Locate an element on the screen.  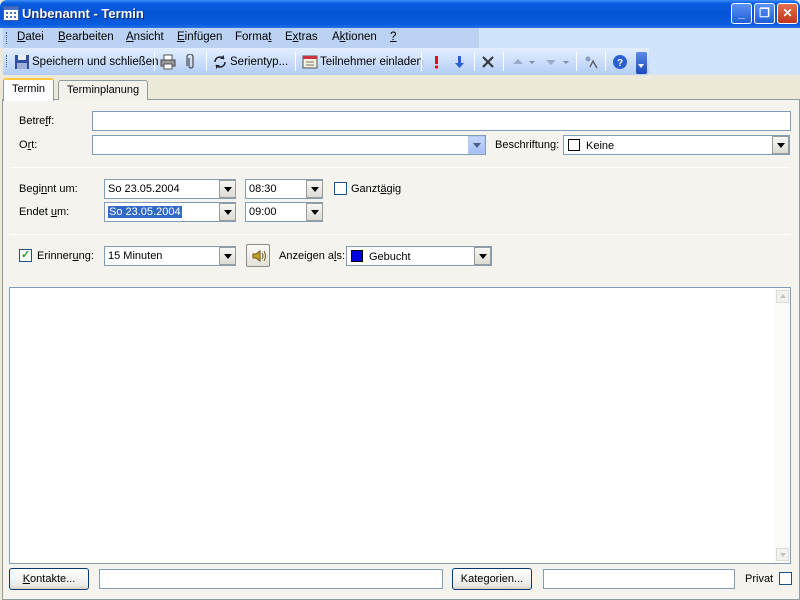
address-check-button is located at coordinates (592, 62).